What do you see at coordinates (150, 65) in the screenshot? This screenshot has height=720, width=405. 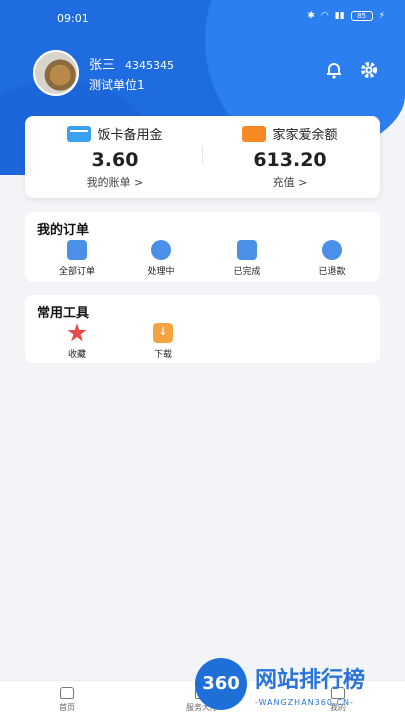 I see `user-id: 4345345` at bounding box center [150, 65].